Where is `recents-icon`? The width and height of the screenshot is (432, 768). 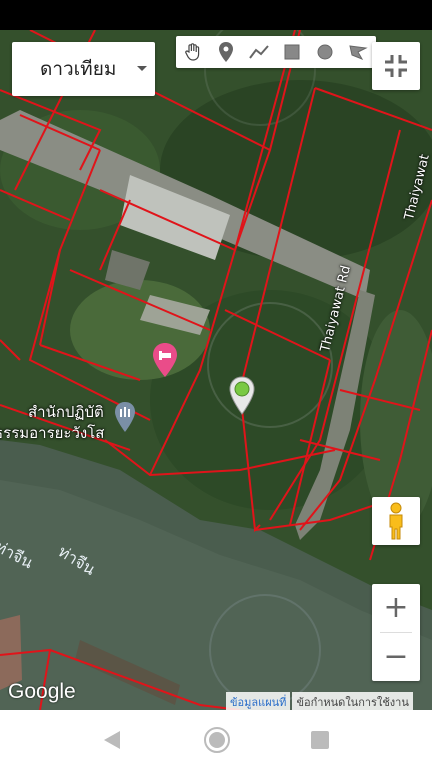 recents-icon is located at coordinates (320, 740).